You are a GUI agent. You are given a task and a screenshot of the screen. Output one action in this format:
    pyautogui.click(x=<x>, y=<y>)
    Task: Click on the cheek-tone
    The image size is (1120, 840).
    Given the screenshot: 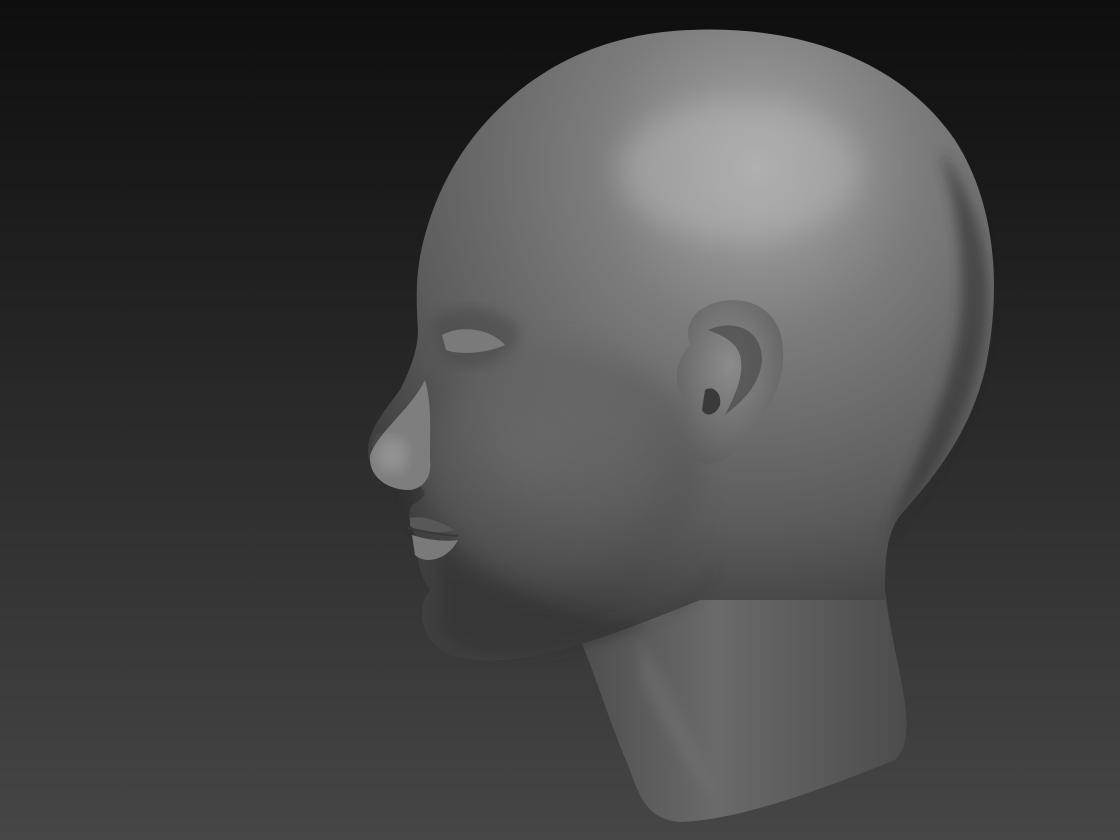 What is the action you would take?
    pyautogui.click(x=560, y=470)
    